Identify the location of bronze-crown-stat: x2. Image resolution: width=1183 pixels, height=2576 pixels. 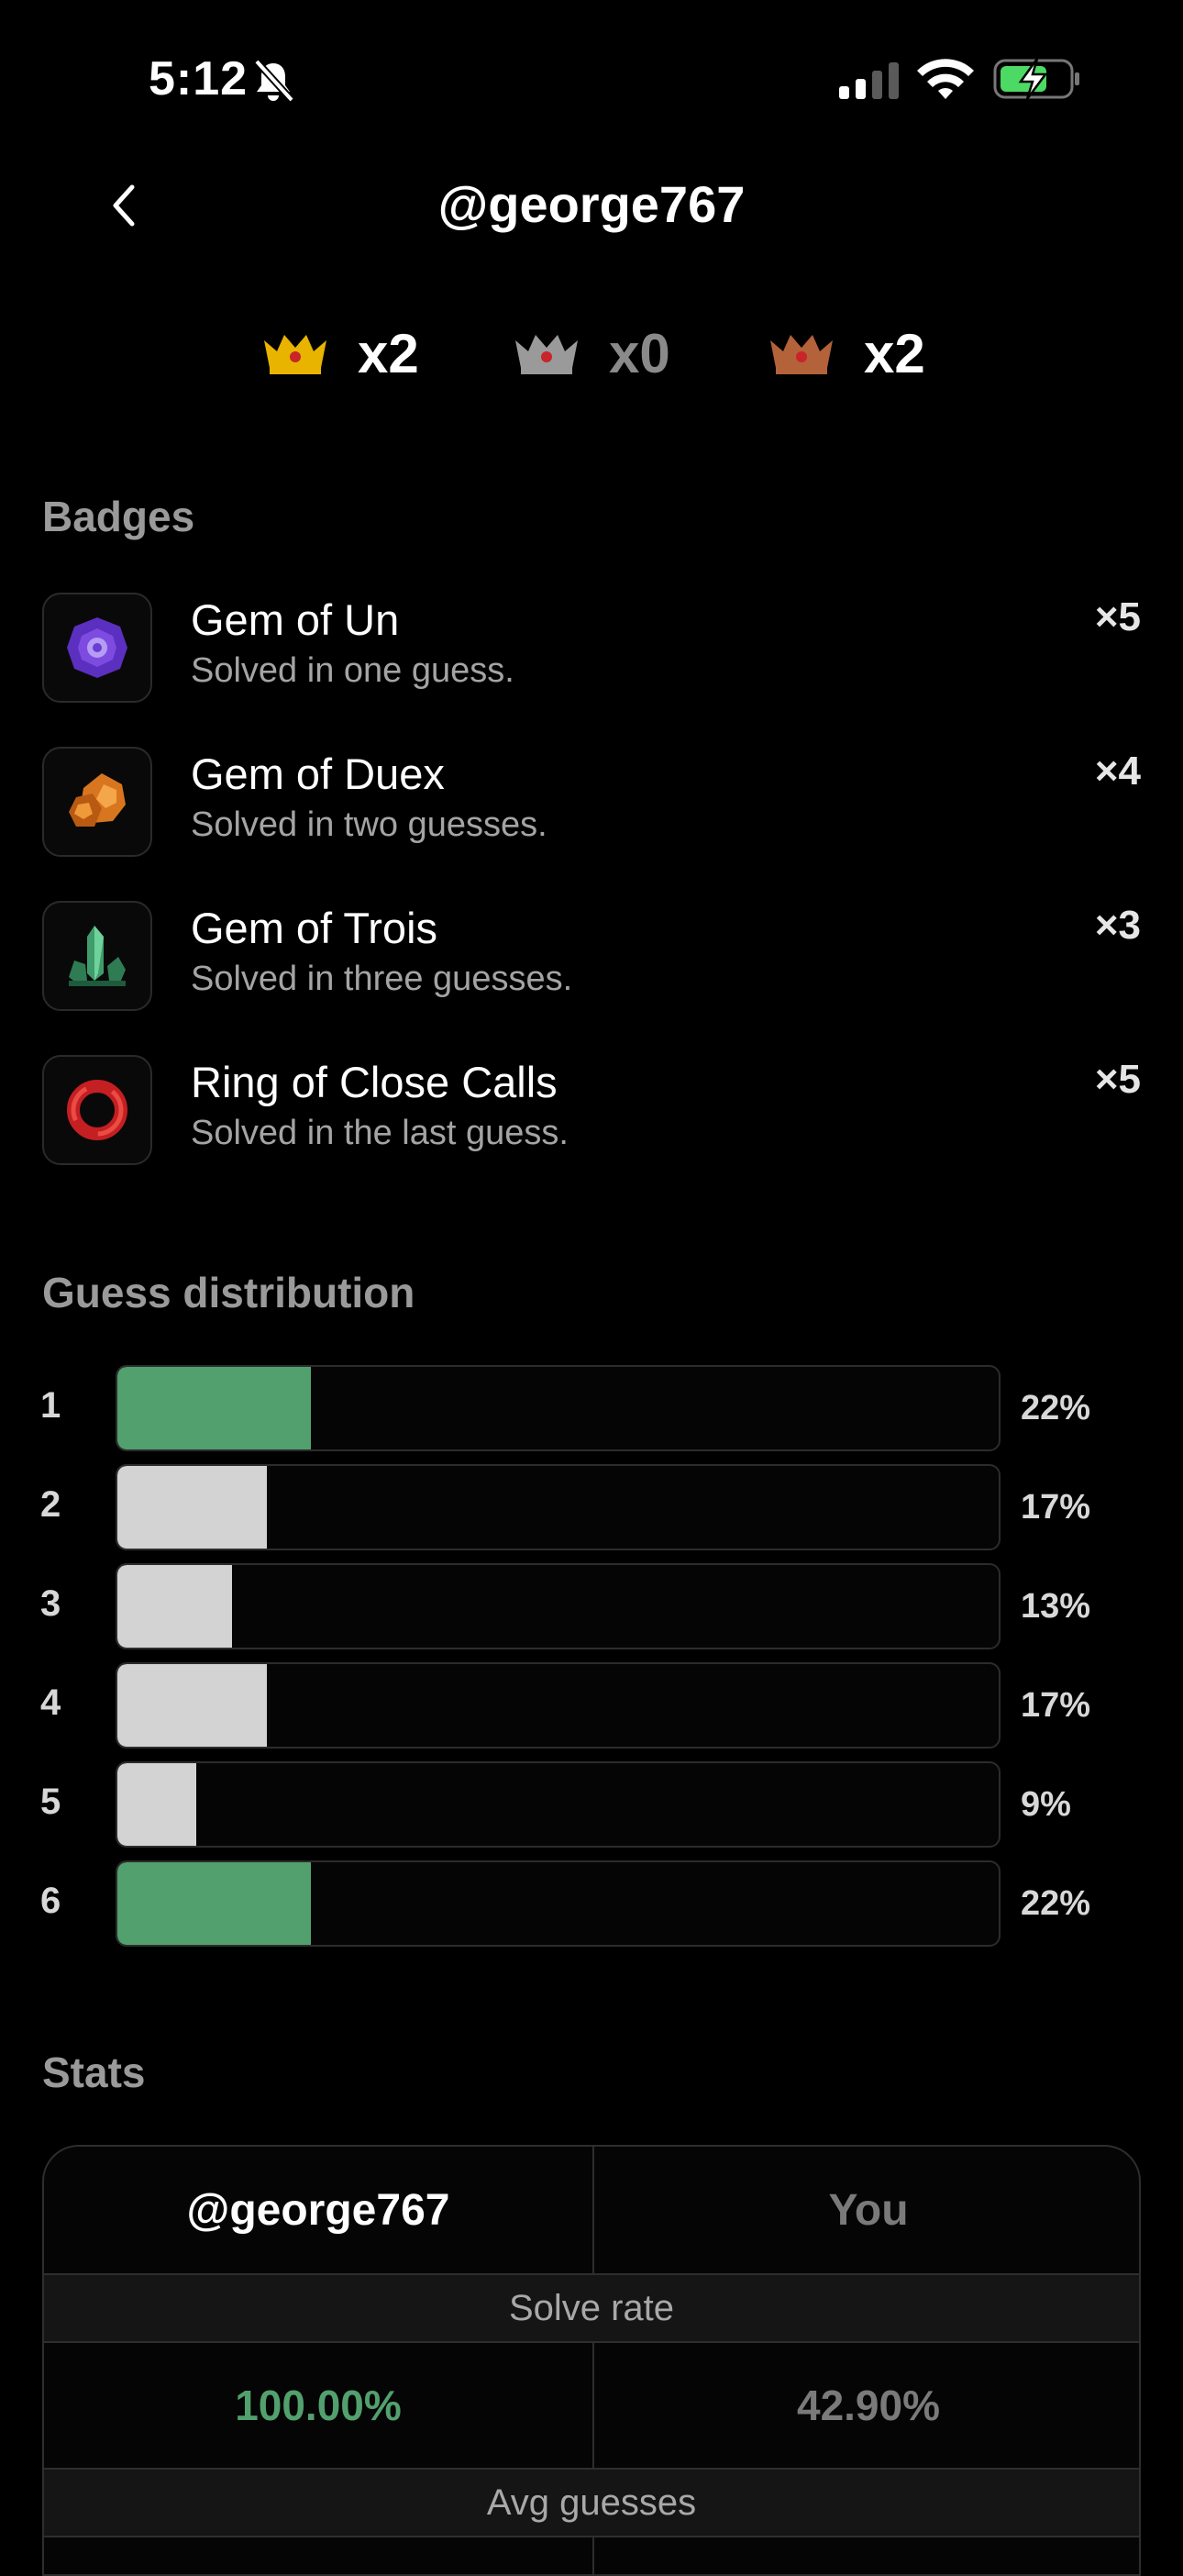
(846, 353).